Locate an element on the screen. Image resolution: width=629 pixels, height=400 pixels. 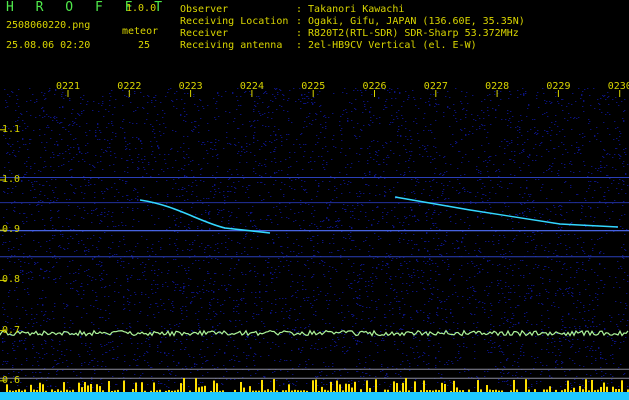
activity-baseline is located at coordinates (314, 396).